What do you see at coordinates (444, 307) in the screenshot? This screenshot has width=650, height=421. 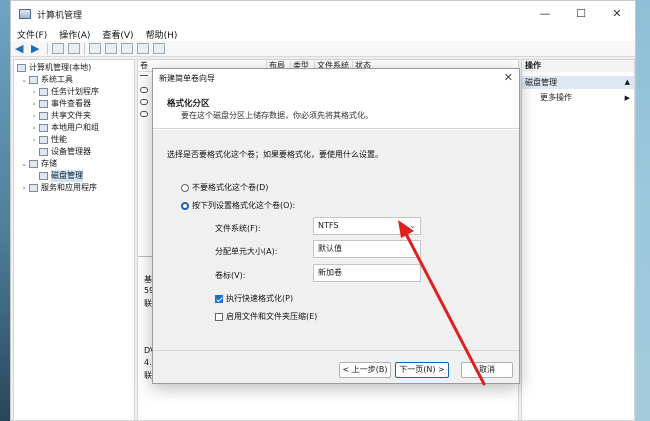 I see `annotation-arrow-shaft` at bounding box center [444, 307].